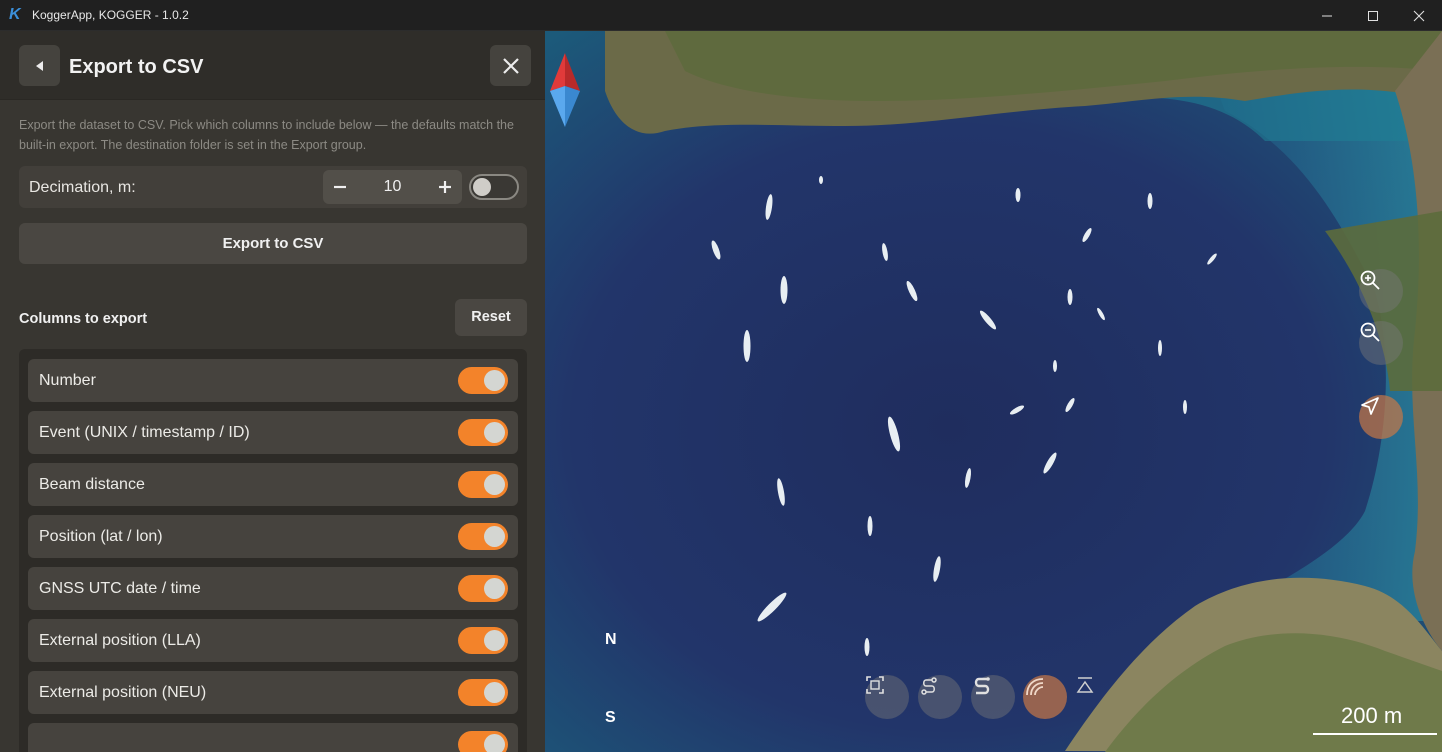 This screenshot has width=1442, height=752. Describe the element at coordinates (123, 692) in the screenshot. I see `column-label: External position (NEU)` at that location.